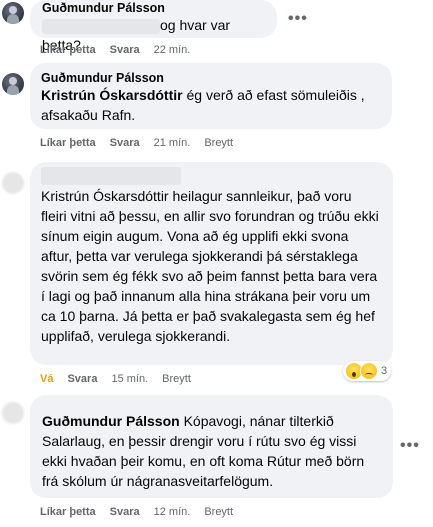 The width and height of the screenshot is (433, 527). What do you see at coordinates (172, 512) in the screenshot?
I see `timestamp: 12 mín.` at bounding box center [172, 512].